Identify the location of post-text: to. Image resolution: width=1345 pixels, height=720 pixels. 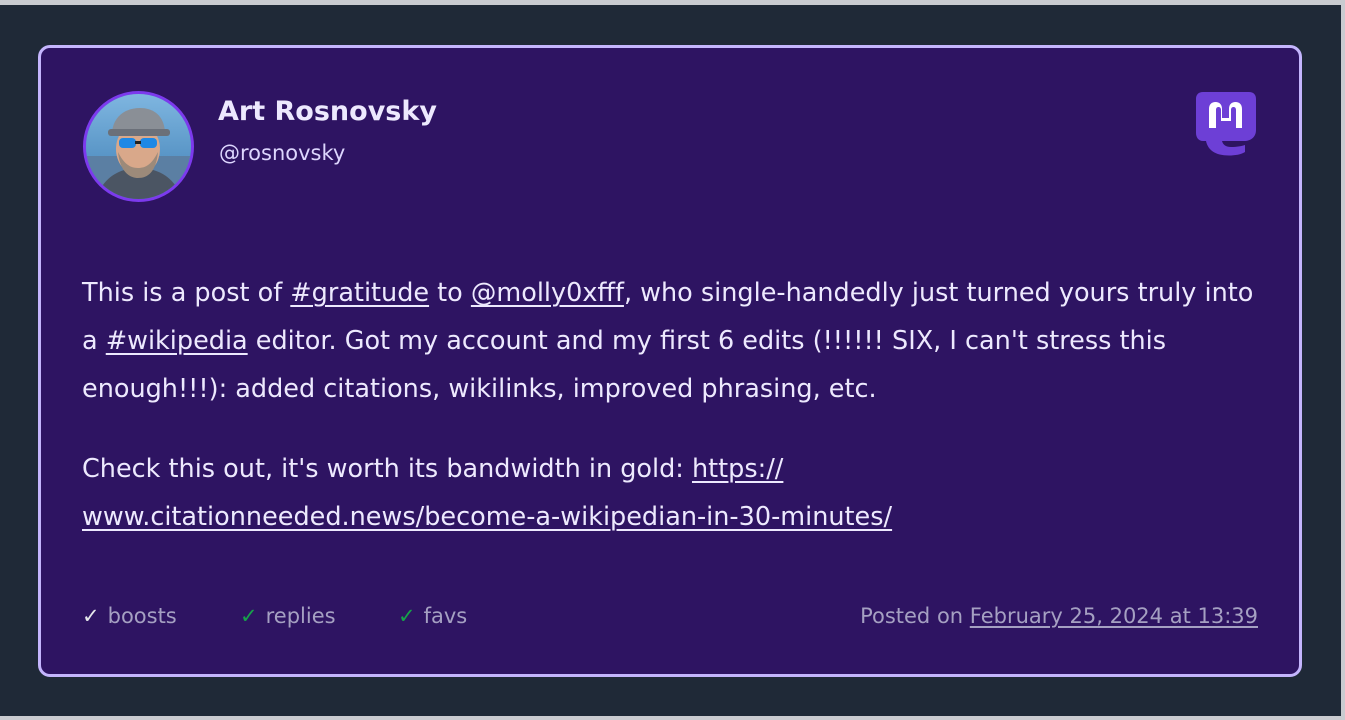
(450, 293).